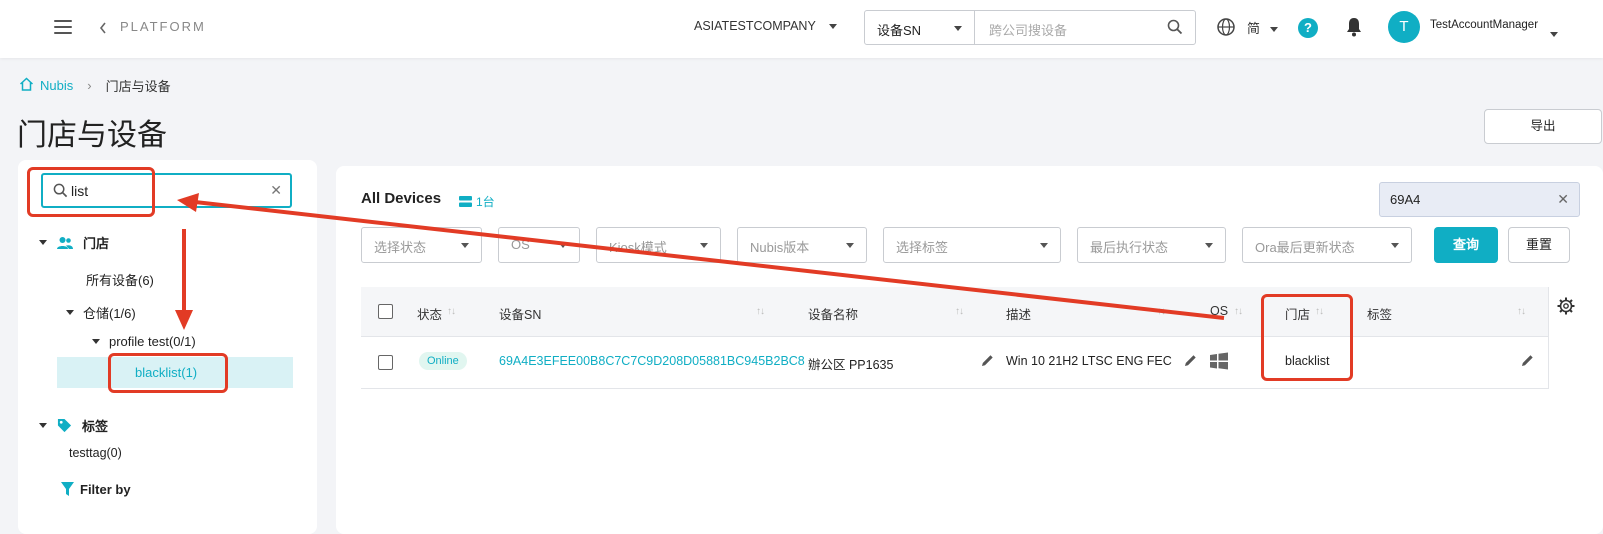  What do you see at coordinates (95, 85) in the screenshot?
I see `breadcrumb: Nubis › 门店与设备` at bounding box center [95, 85].